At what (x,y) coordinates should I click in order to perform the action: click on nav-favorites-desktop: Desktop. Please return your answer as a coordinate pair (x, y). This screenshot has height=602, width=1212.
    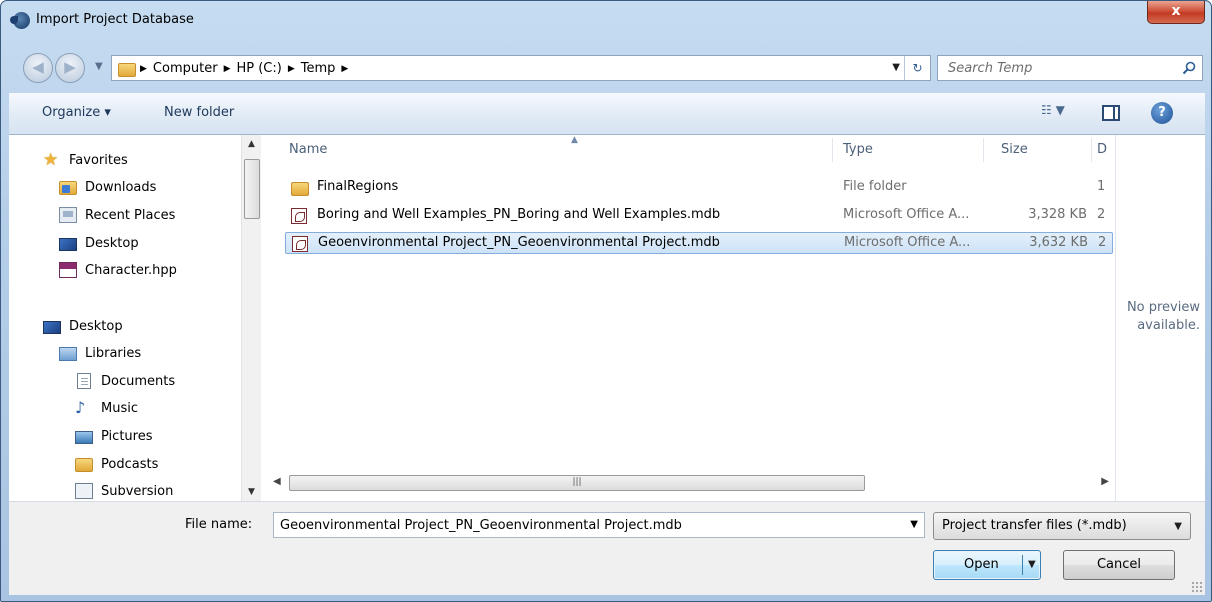
    Looking at the image, I should click on (99, 243).